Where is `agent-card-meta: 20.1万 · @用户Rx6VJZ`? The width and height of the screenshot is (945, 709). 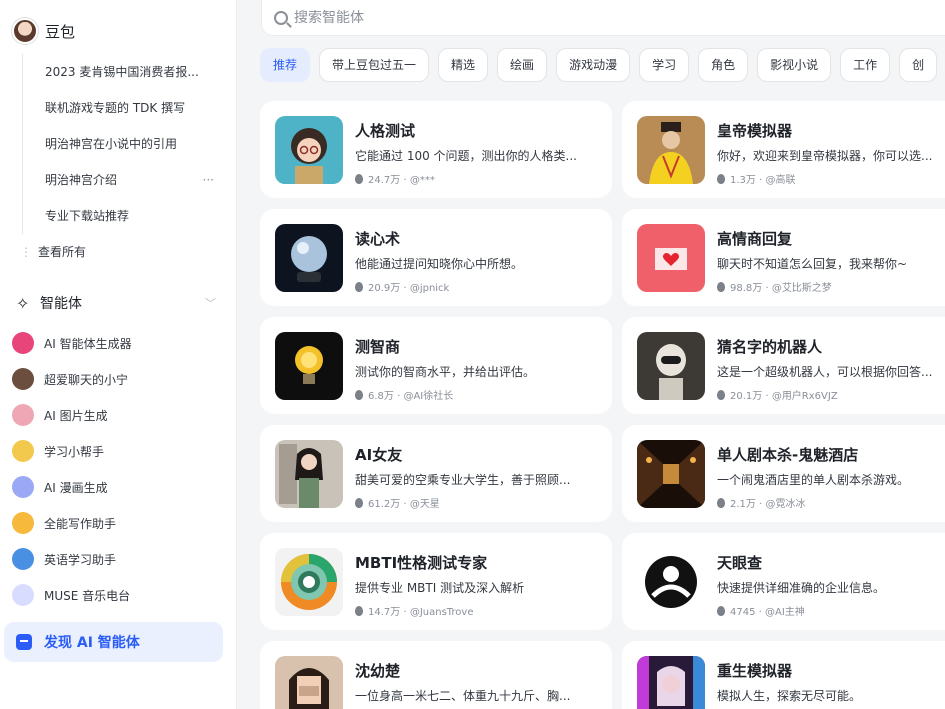
agent-card-meta: 20.1万 · @用户Rx6VJZ is located at coordinates (777, 394).